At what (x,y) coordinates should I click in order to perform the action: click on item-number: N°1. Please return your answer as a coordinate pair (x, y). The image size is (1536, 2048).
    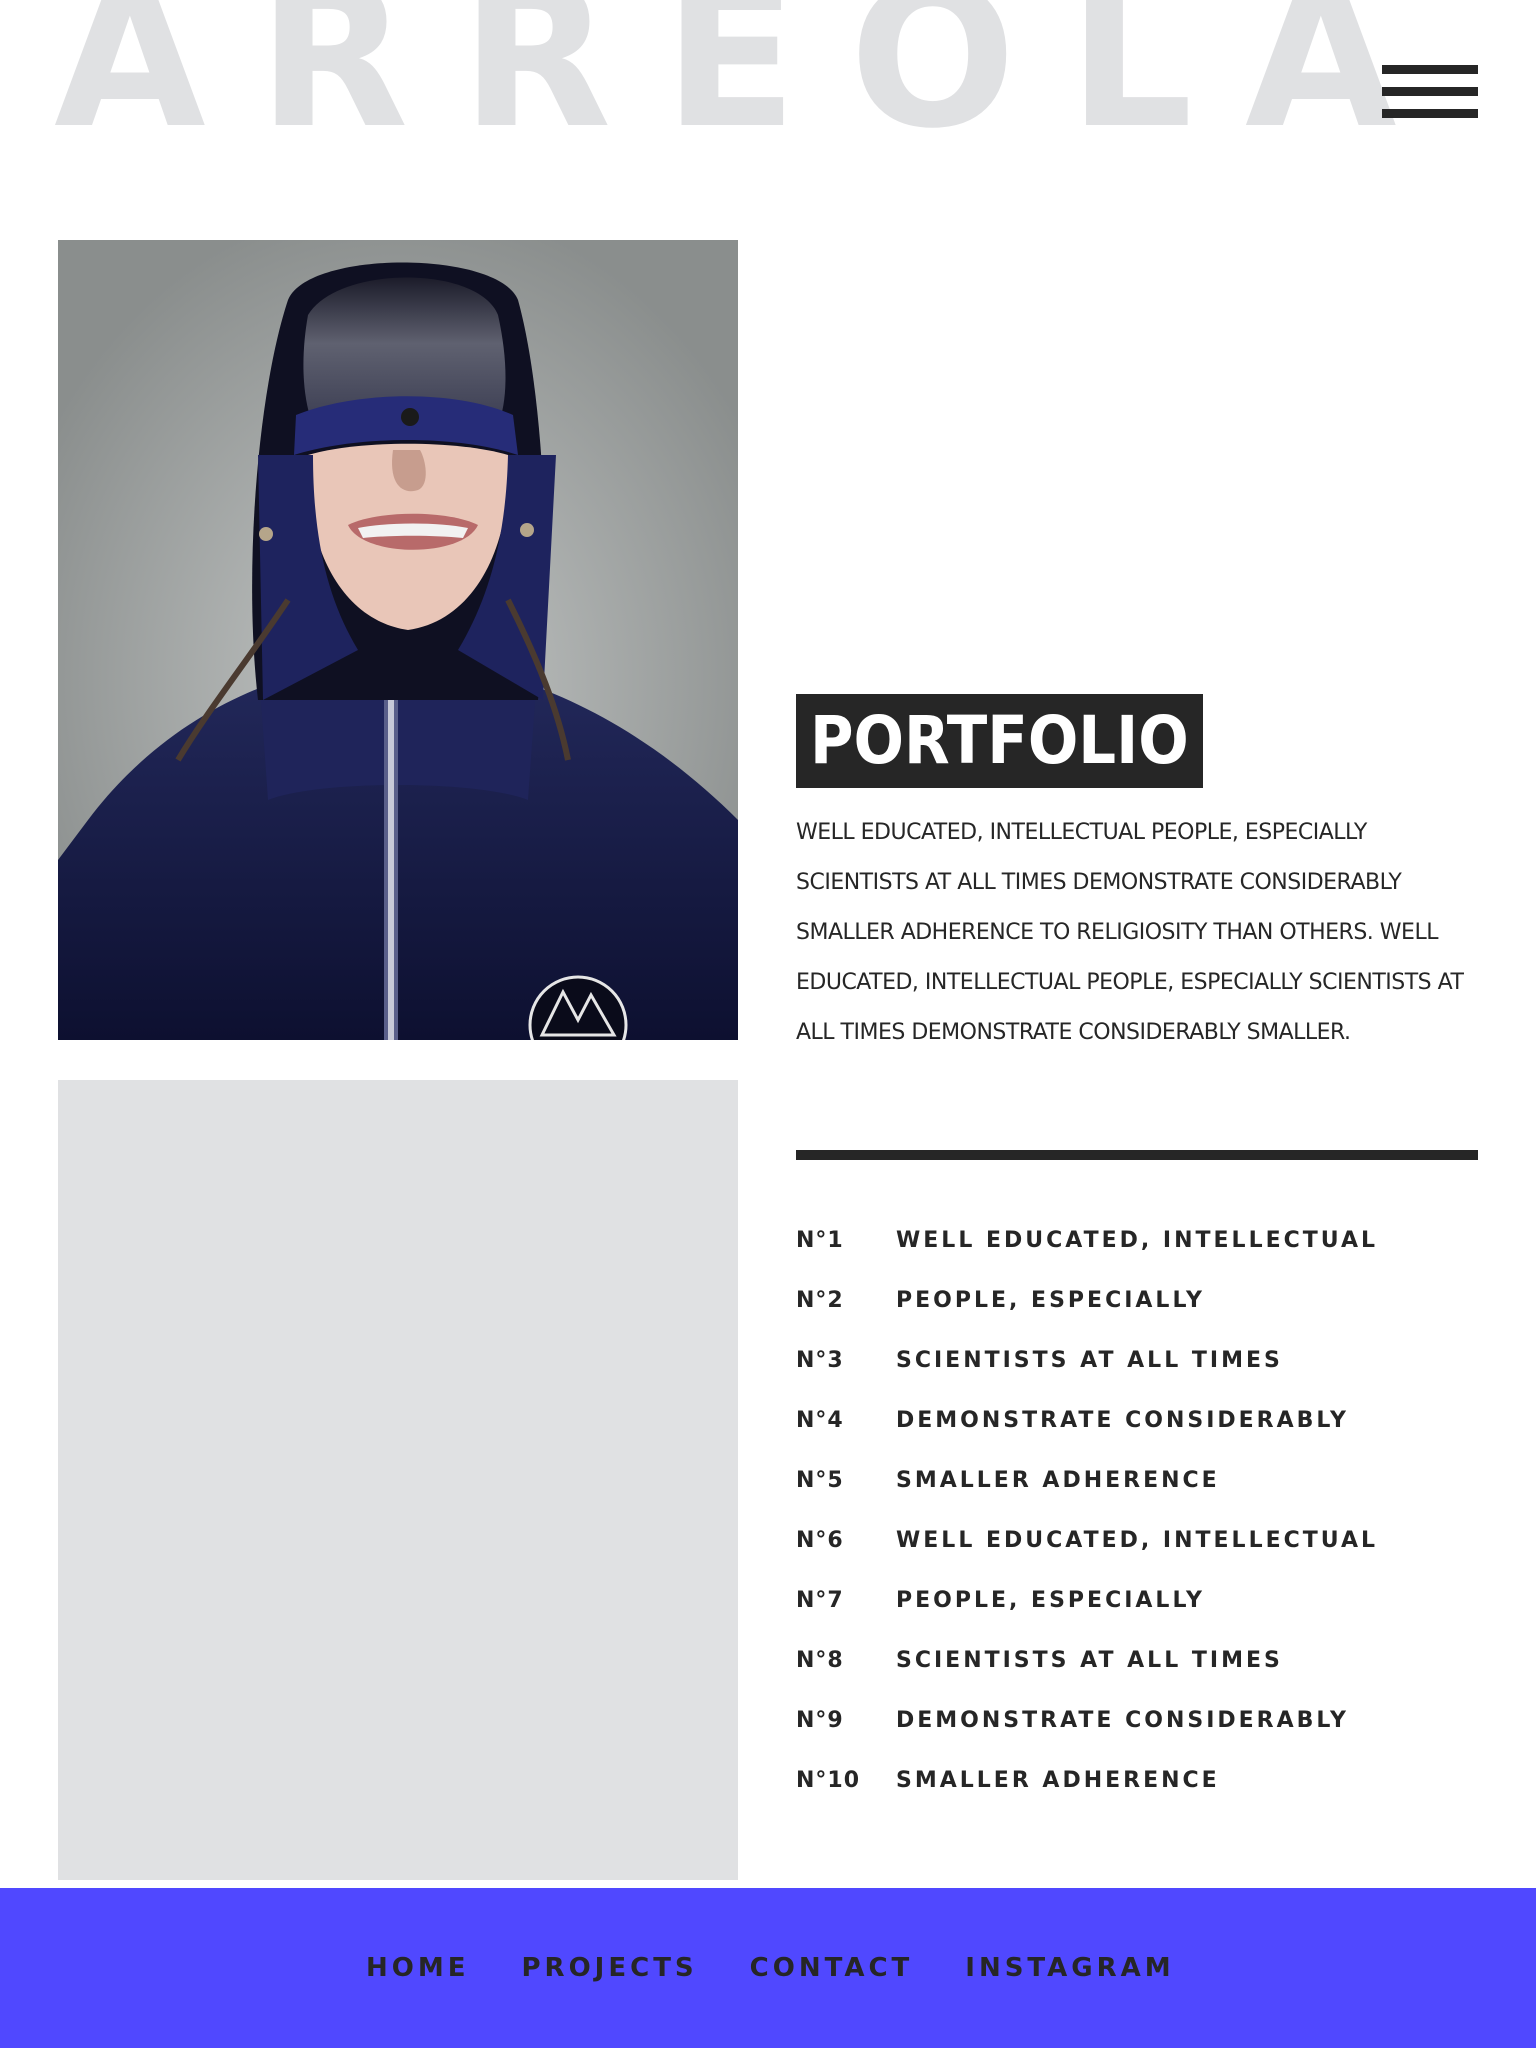
    Looking at the image, I should click on (820, 1240).